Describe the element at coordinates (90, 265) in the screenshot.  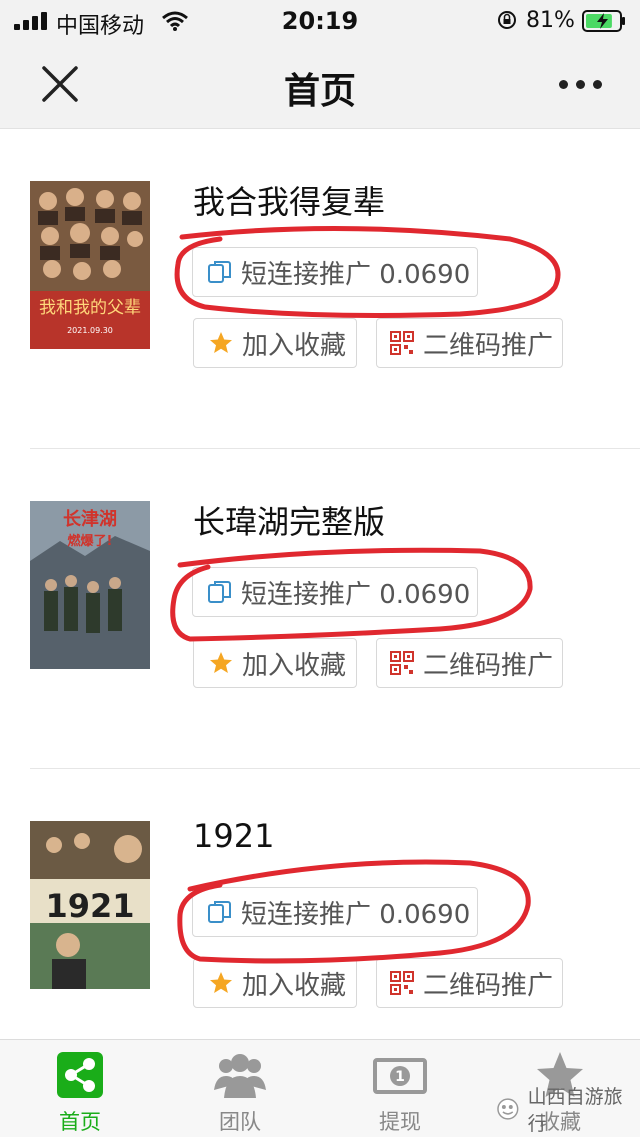
I see `movie-poster: 我和我的父辈 2021.09.30` at that location.